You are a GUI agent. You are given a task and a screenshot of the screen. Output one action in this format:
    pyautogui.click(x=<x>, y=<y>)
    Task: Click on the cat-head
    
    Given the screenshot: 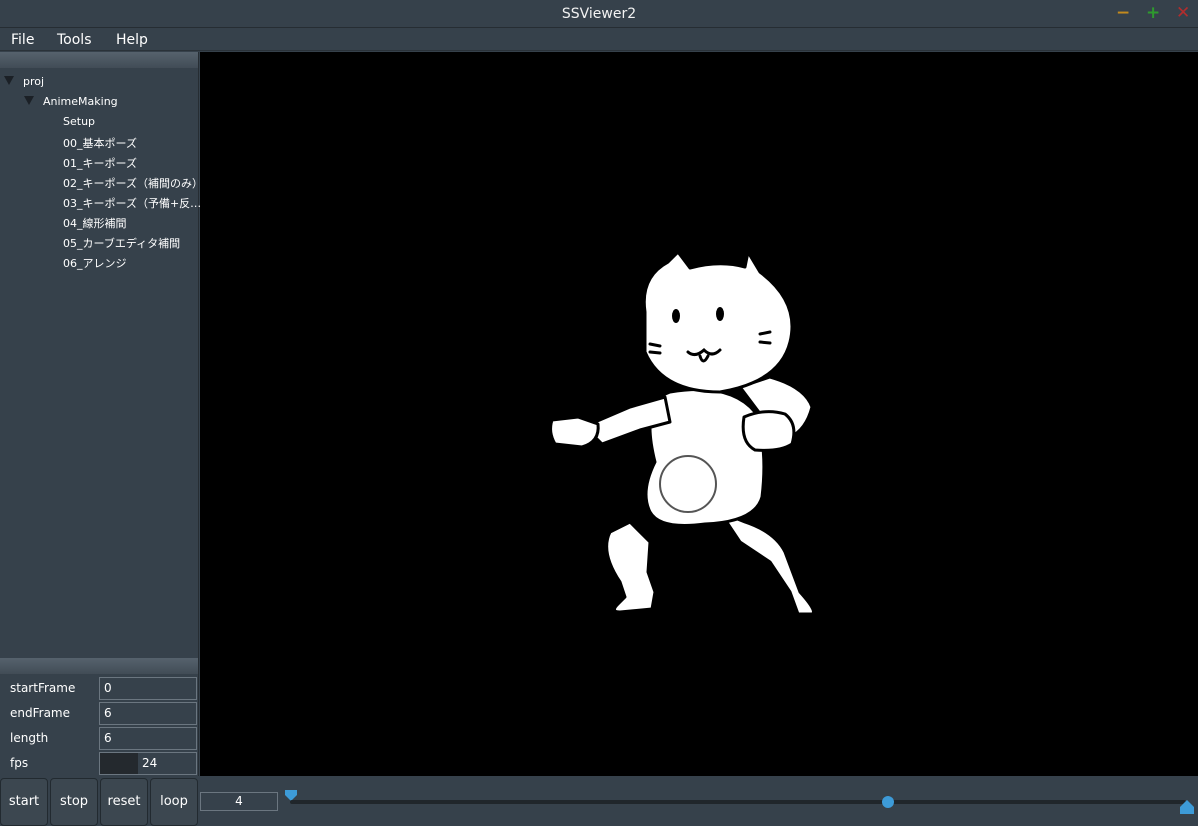 What is the action you would take?
    pyautogui.click(x=718, y=322)
    